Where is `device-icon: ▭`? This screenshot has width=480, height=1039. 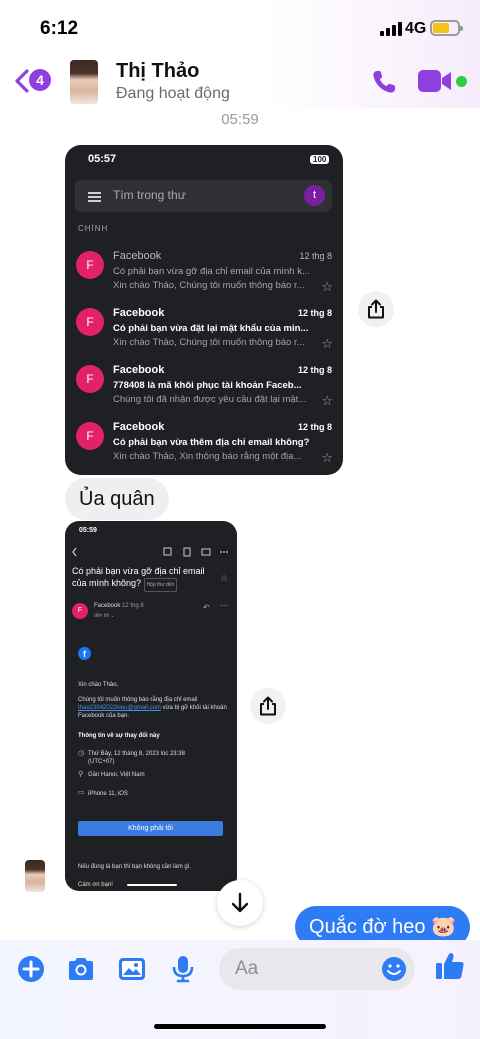 device-icon: ▭ is located at coordinates (81, 792).